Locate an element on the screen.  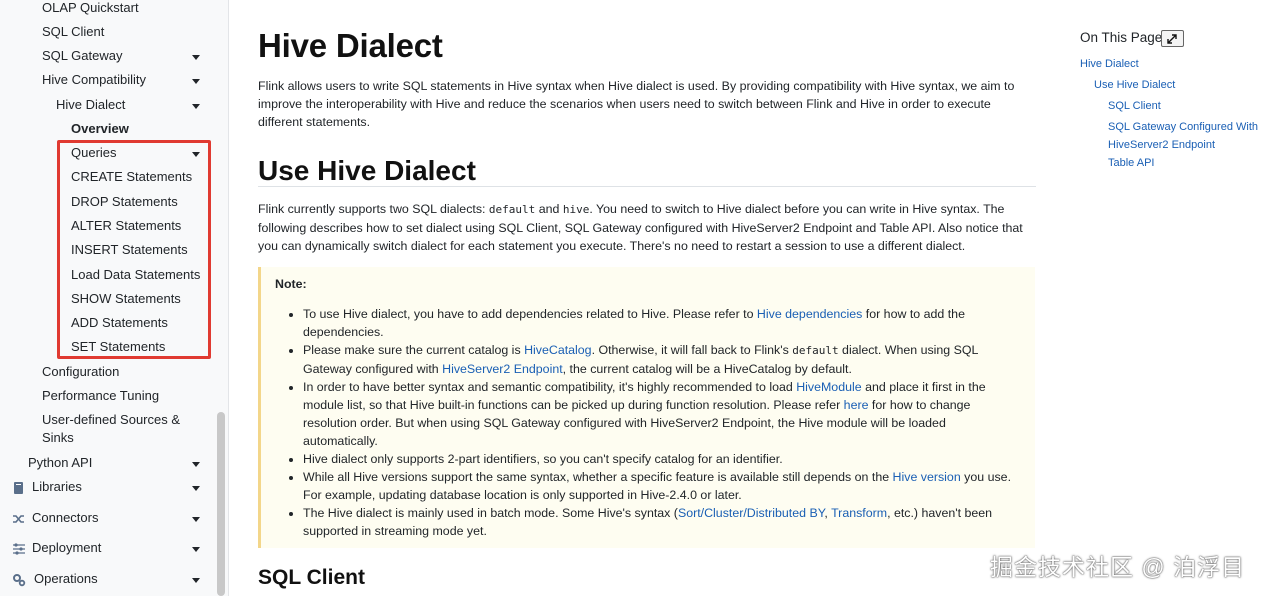
sidebar-item-operations: Operations is located at coordinates (66, 579).